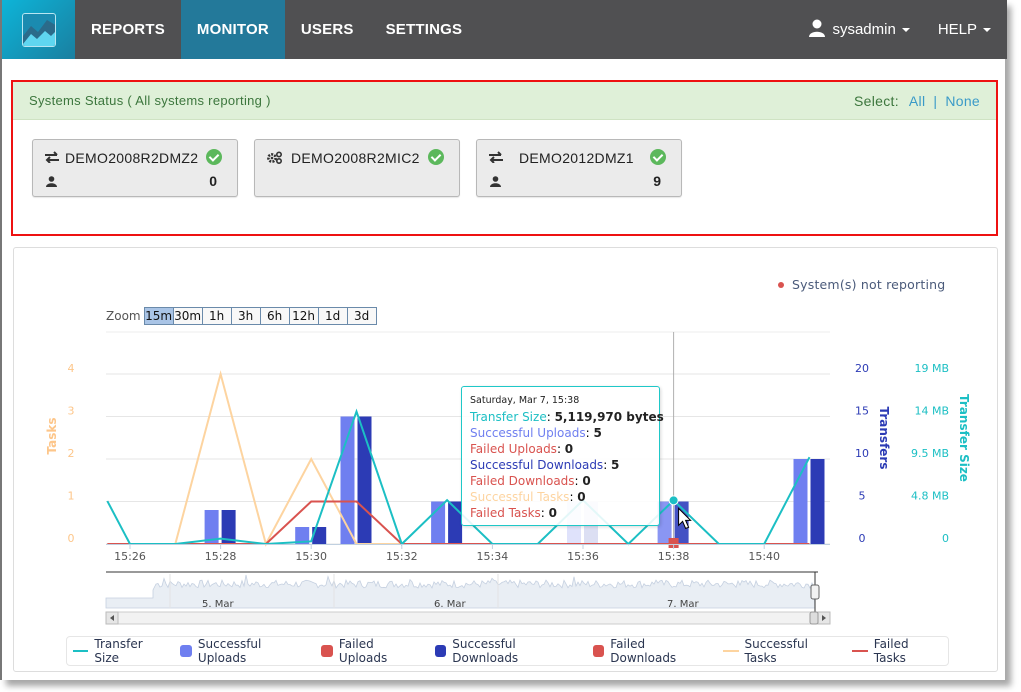 Image resolution: width=1021 pixels, height=692 pixels. What do you see at coordinates (485, 651) in the screenshot?
I see `legend-label: Successful Downloads` at bounding box center [485, 651].